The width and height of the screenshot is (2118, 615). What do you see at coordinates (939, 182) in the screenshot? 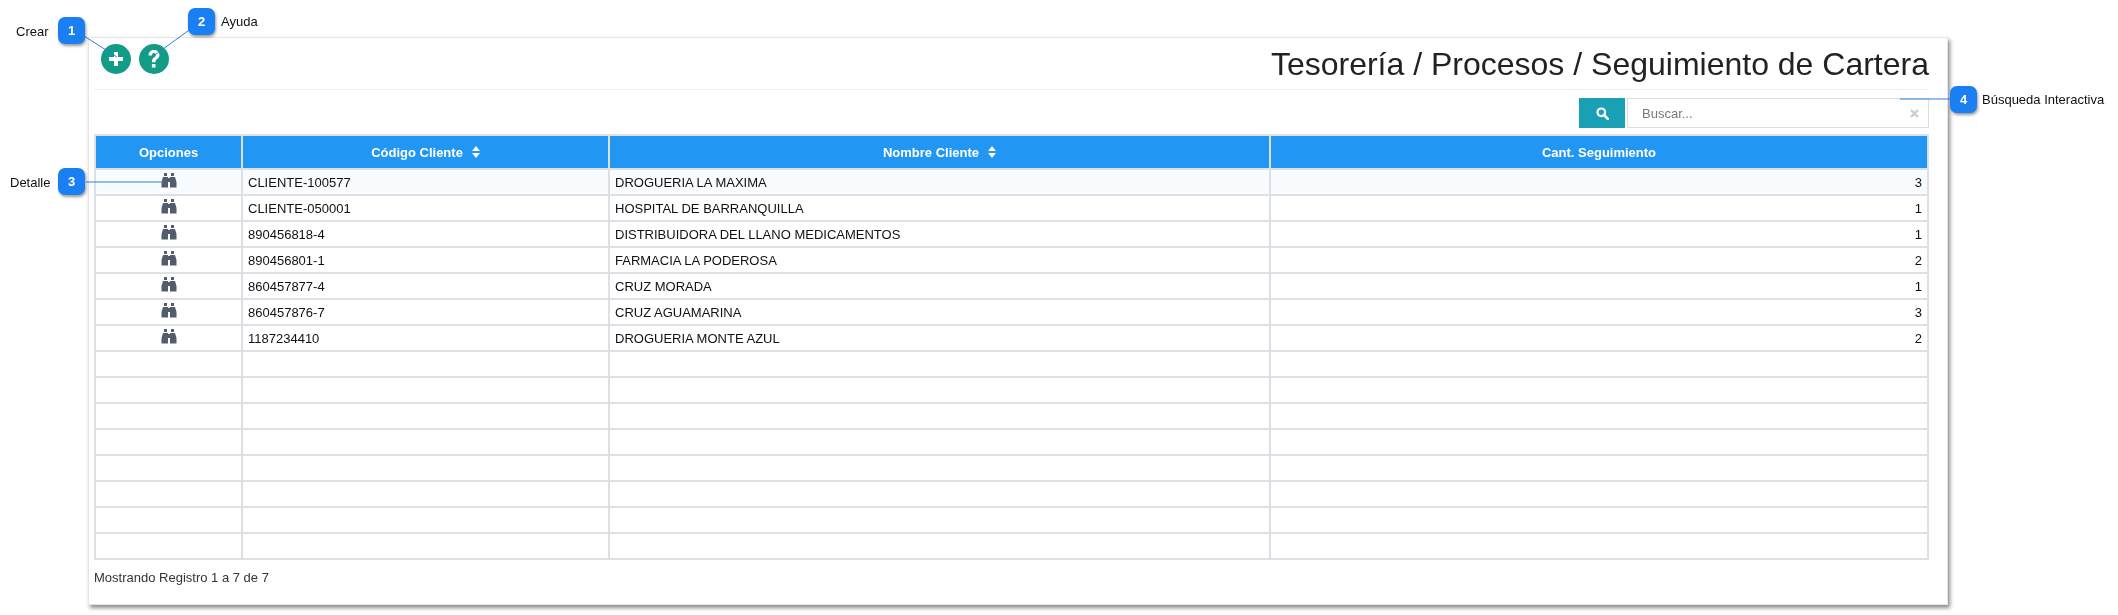
I see `table-cell: DROGUERIA LA MAXIMA` at bounding box center [939, 182].